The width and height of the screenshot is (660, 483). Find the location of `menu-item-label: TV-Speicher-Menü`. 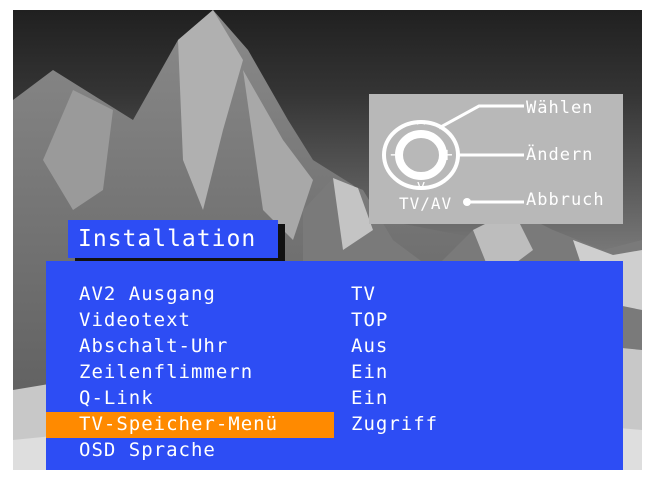

menu-item-label: TV-Speicher-Menü is located at coordinates (179, 424).